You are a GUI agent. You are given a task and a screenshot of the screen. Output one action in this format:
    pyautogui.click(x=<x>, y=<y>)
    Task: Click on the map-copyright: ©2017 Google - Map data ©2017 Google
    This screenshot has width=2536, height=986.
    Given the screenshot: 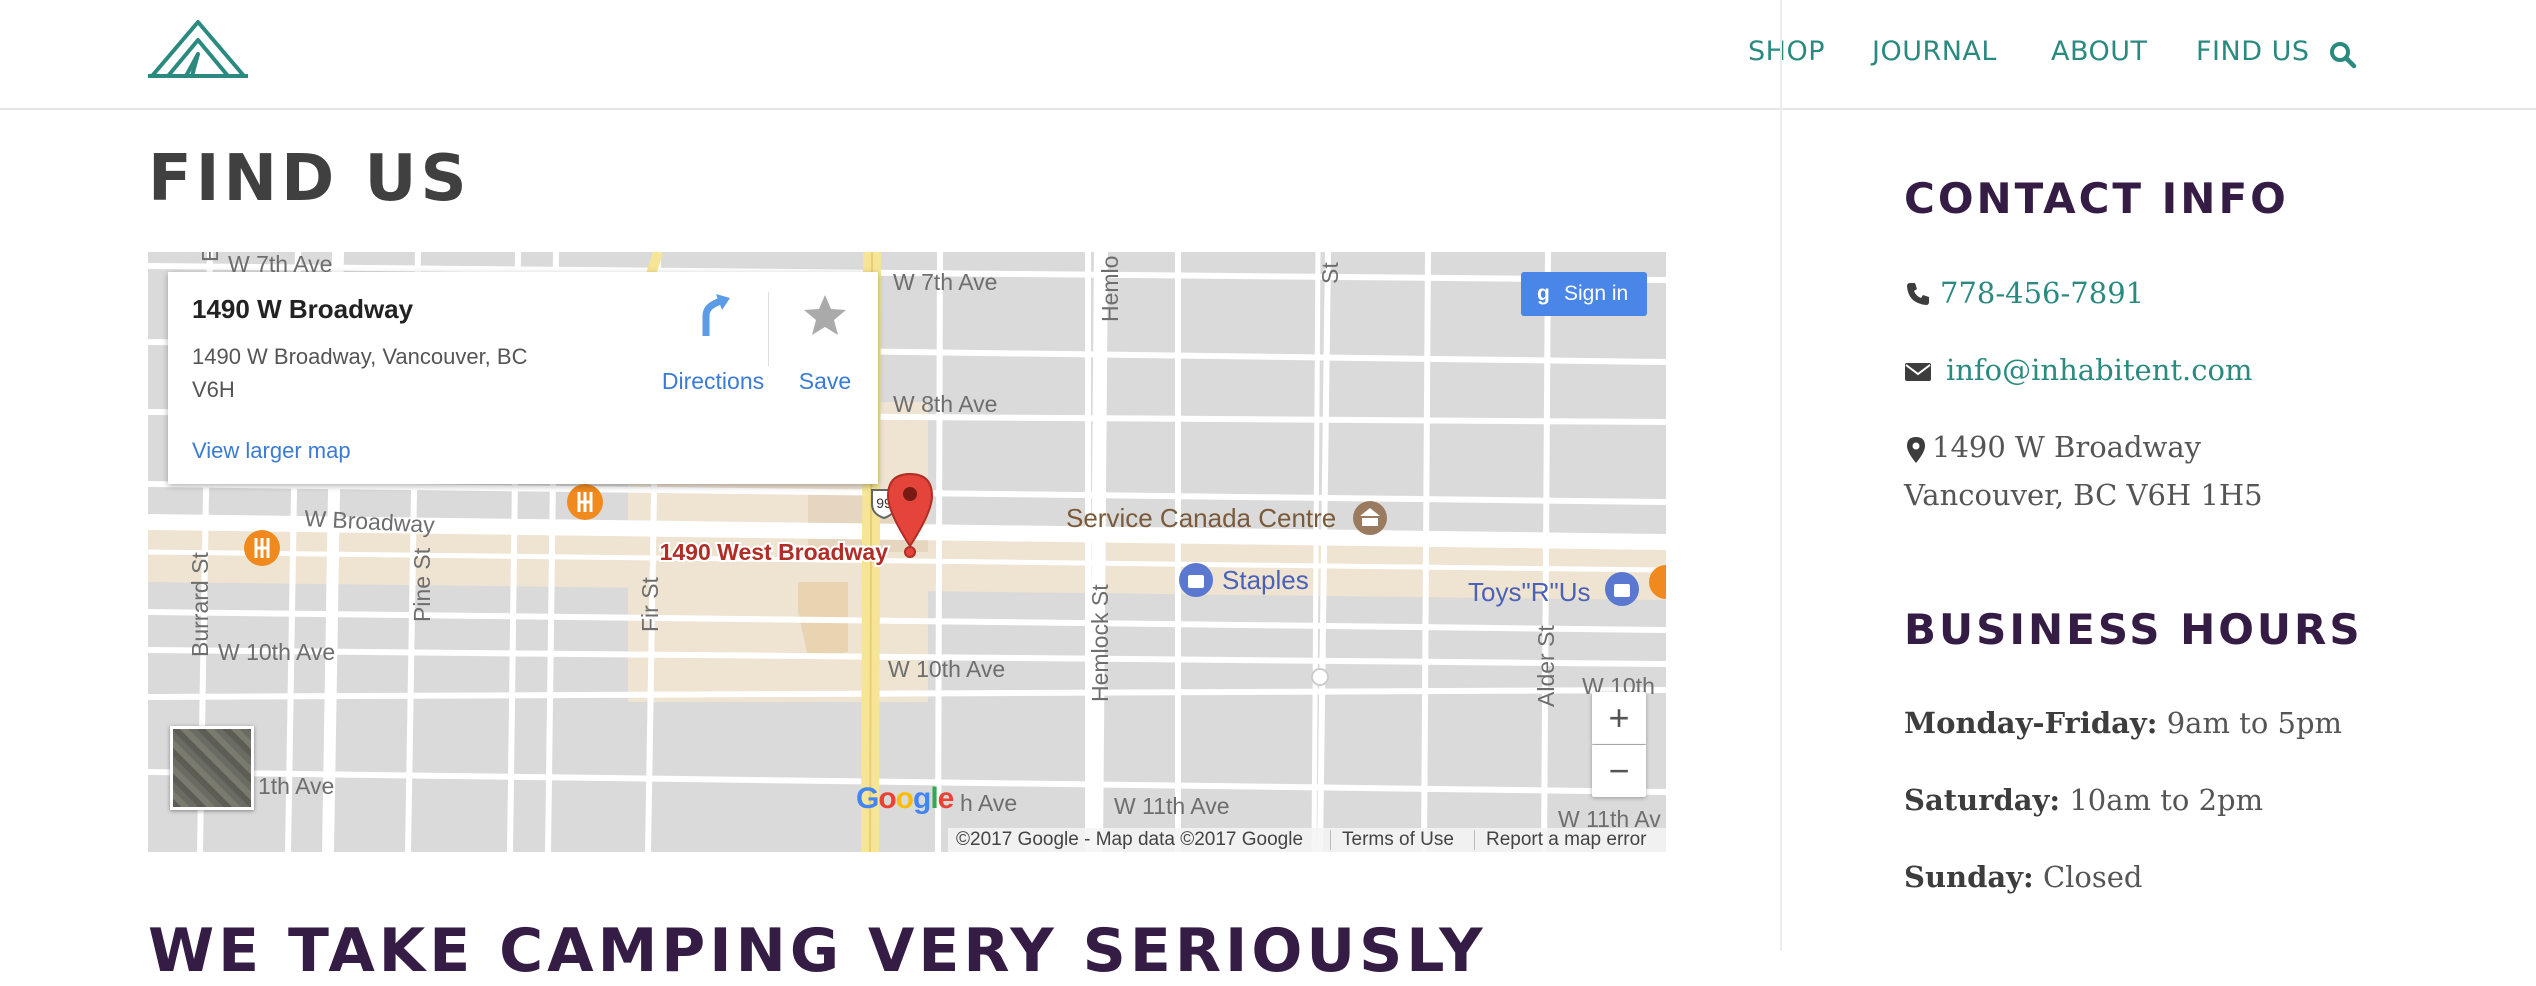 What is the action you would take?
    pyautogui.click(x=1130, y=839)
    